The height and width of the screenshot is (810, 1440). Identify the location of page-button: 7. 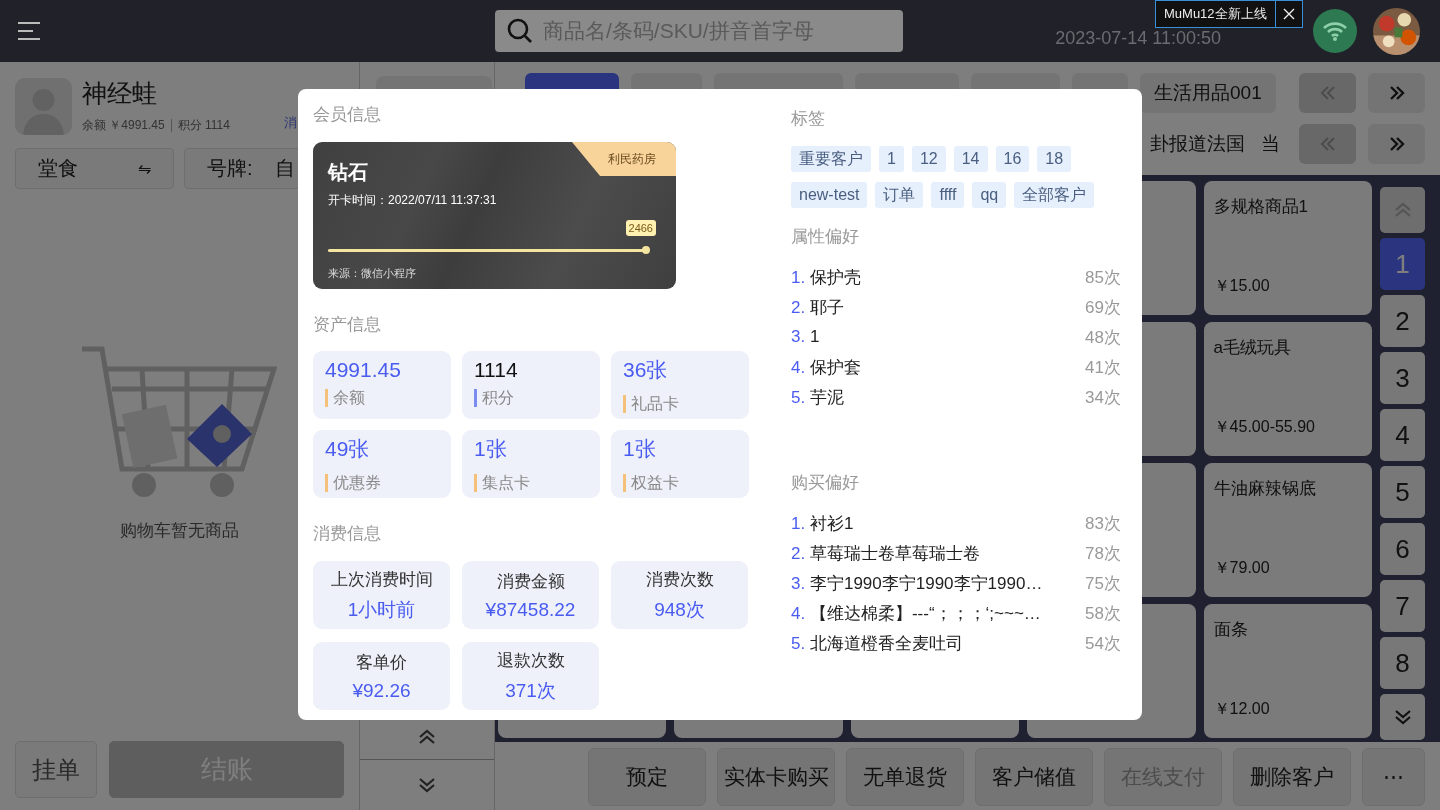
(1402, 606).